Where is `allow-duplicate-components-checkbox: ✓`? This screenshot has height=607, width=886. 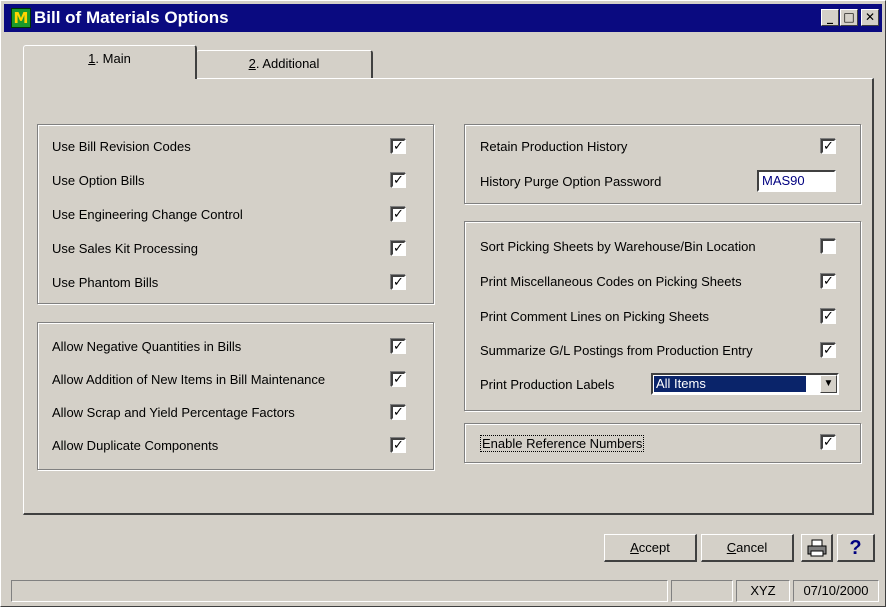 allow-duplicate-components-checkbox: ✓ is located at coordinates (398, 445).